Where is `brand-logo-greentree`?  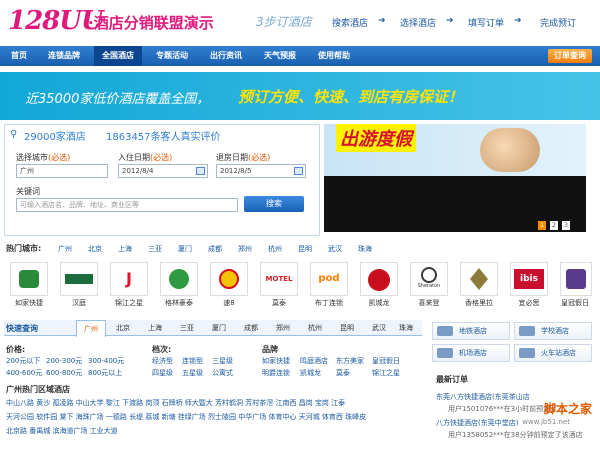 brand-logo-greentree is located at coordinates (179, 279).